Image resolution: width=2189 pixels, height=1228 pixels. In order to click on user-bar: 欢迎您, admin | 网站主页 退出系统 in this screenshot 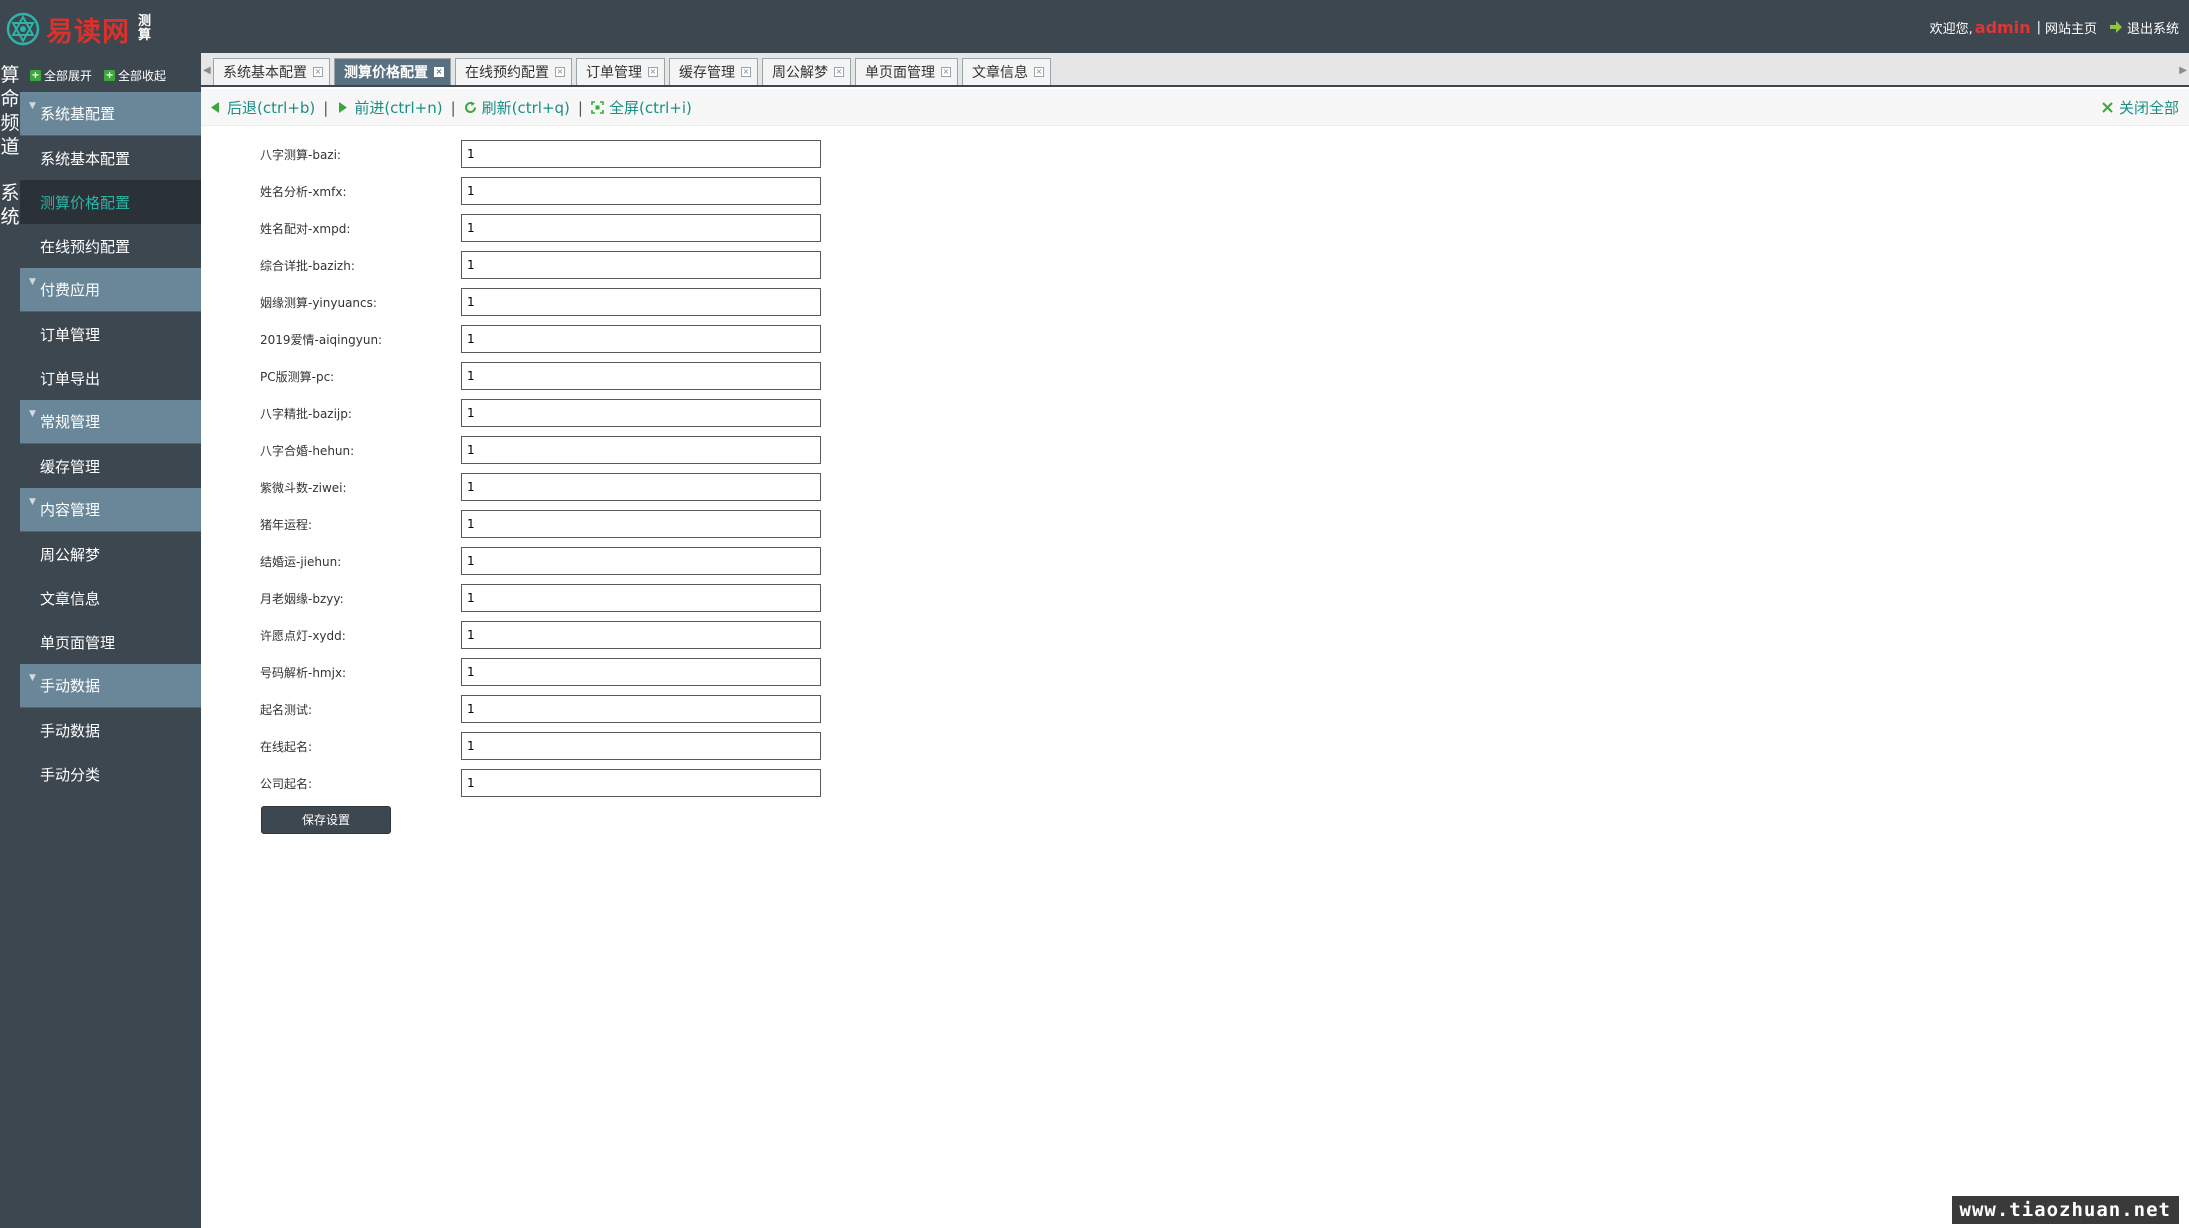, I will do `click(2054, 27)`.